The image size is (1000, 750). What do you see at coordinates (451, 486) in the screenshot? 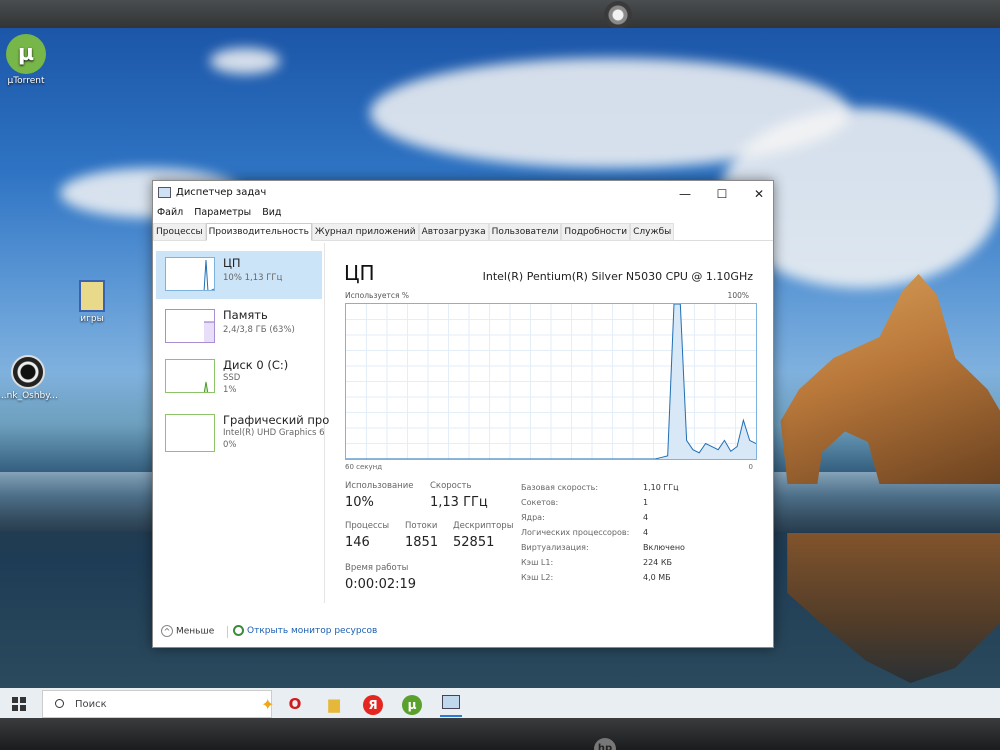
I see `speed-label: Скорость` at bounding box center [451, 486].